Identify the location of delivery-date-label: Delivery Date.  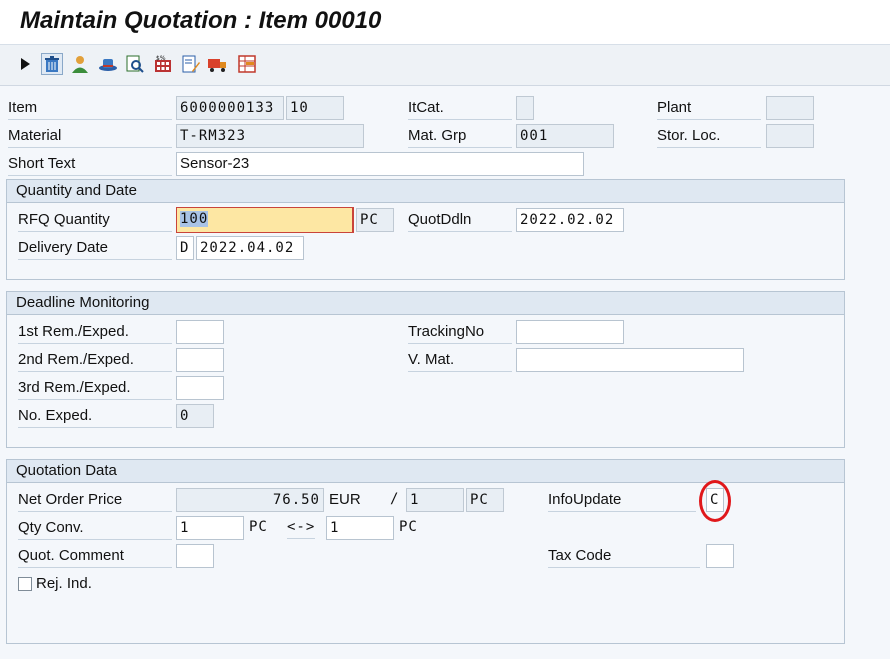
(95, 248).